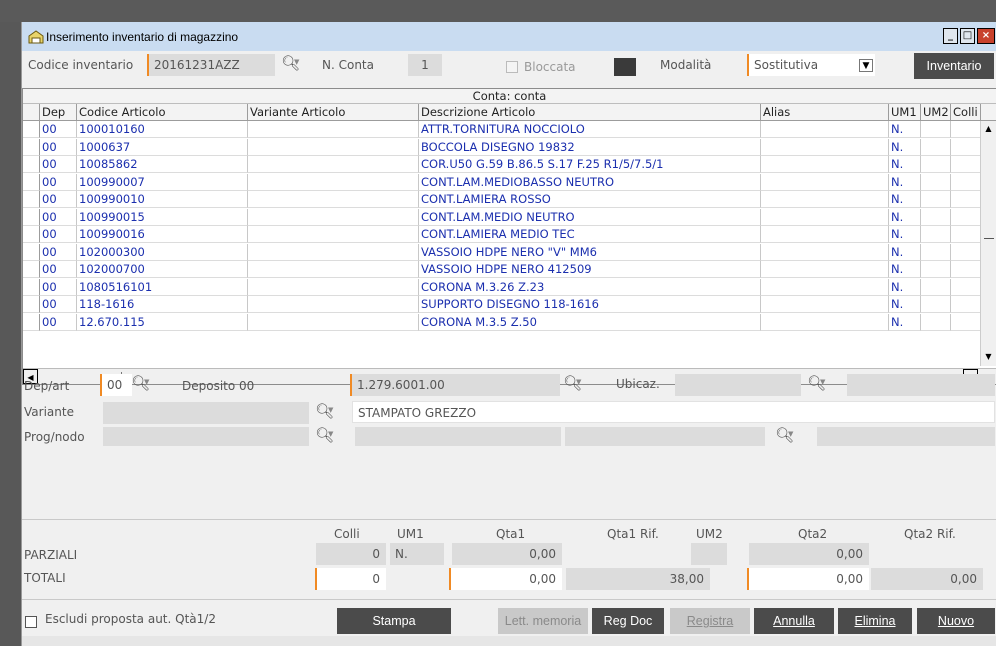 This screenshot has height=646, width=996. Describe the element at coordinates (350, 579) in the screenshot. I see `totali-colli: 0` at that location.